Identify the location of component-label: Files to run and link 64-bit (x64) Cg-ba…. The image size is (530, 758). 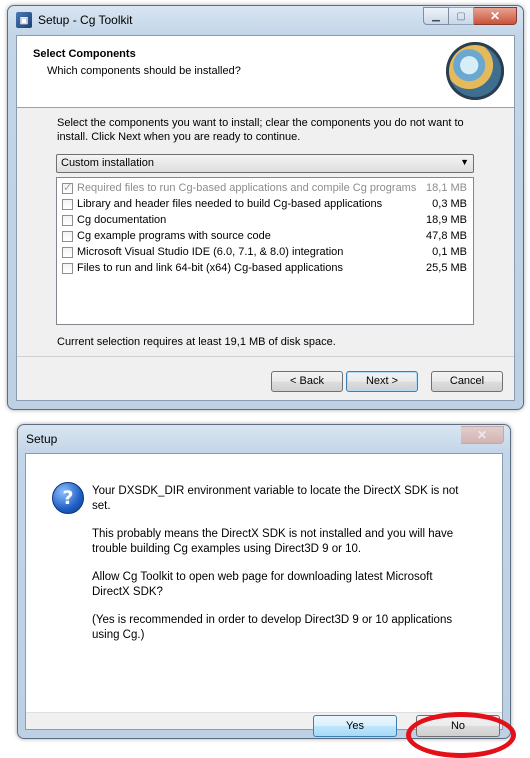
(210, 268).